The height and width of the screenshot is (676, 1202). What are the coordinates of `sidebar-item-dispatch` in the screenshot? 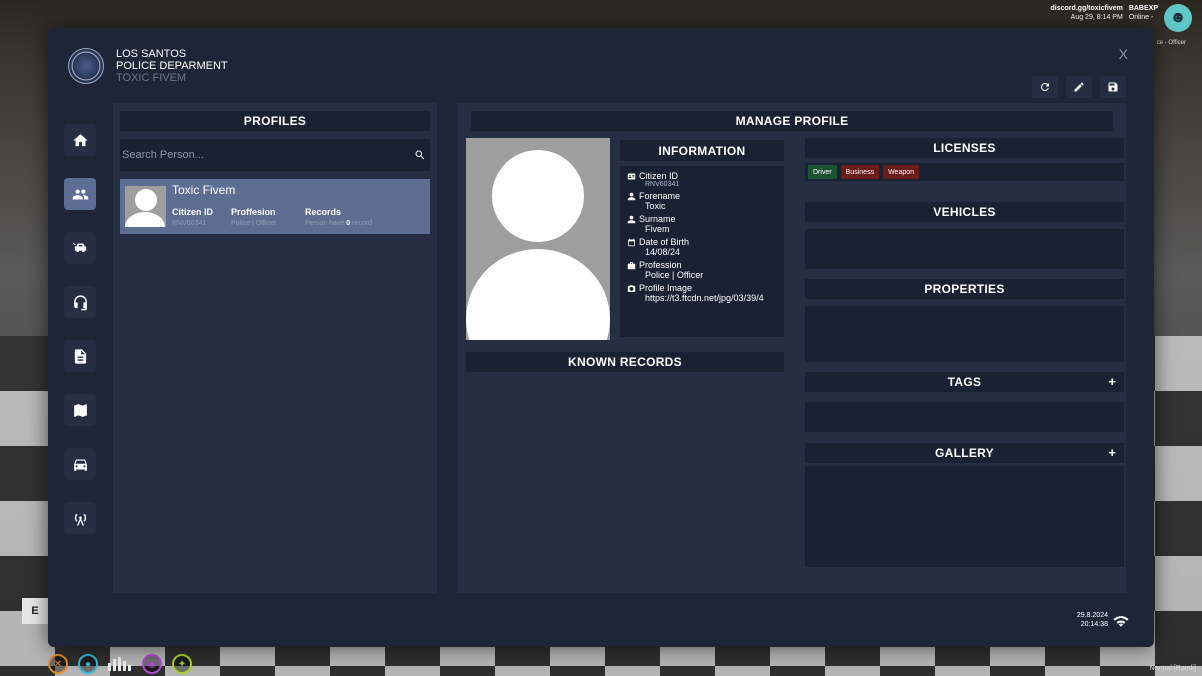 It's located at (80, 302).